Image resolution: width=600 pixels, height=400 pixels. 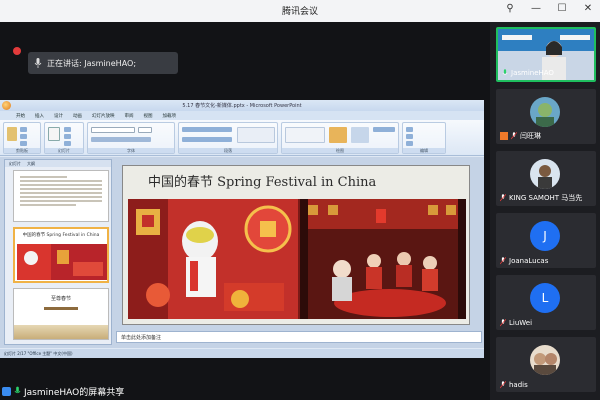 What do you see at coordinates (536, 8) in the screenshot?
I see `minimize-icon: —` at bounding box center [536, 8].